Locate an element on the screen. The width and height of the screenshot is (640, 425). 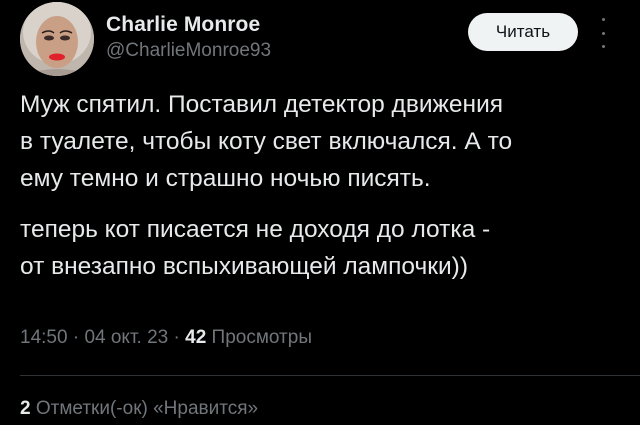
tweet-stats: 2 Отметки(-ок) «Нравится» is located at coordinates (139, 409).